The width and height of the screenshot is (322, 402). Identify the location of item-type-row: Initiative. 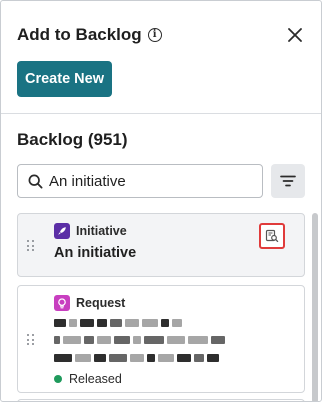
(90, 231).